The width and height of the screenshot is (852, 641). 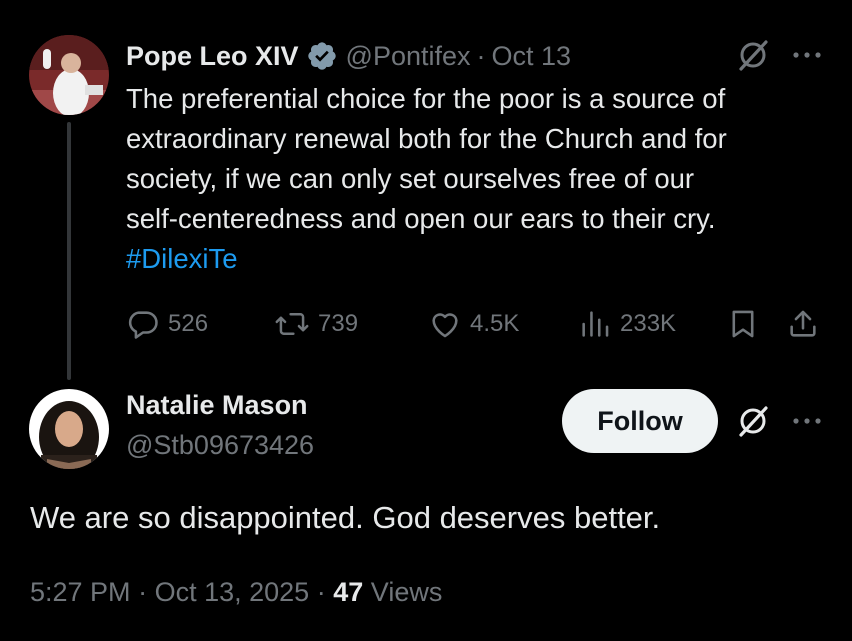 I want to click on parent-tweet-header: Pope Leo XIV @Pontifex · Oct 13, so click(x=348, y=56).